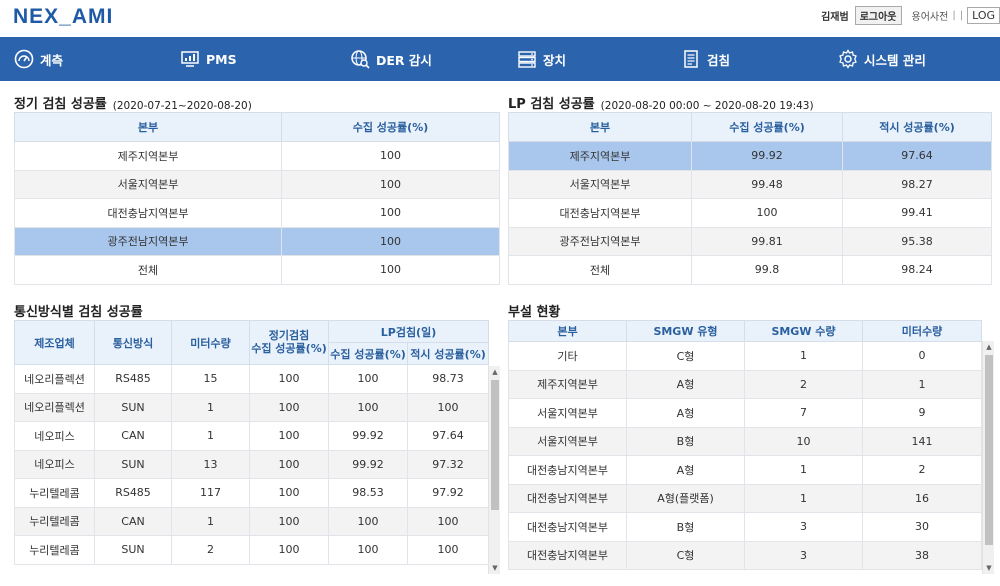 The width and height of the screenshot is (1000, 586). I want to click on nav-der: DER 감시, so click(391, 59).